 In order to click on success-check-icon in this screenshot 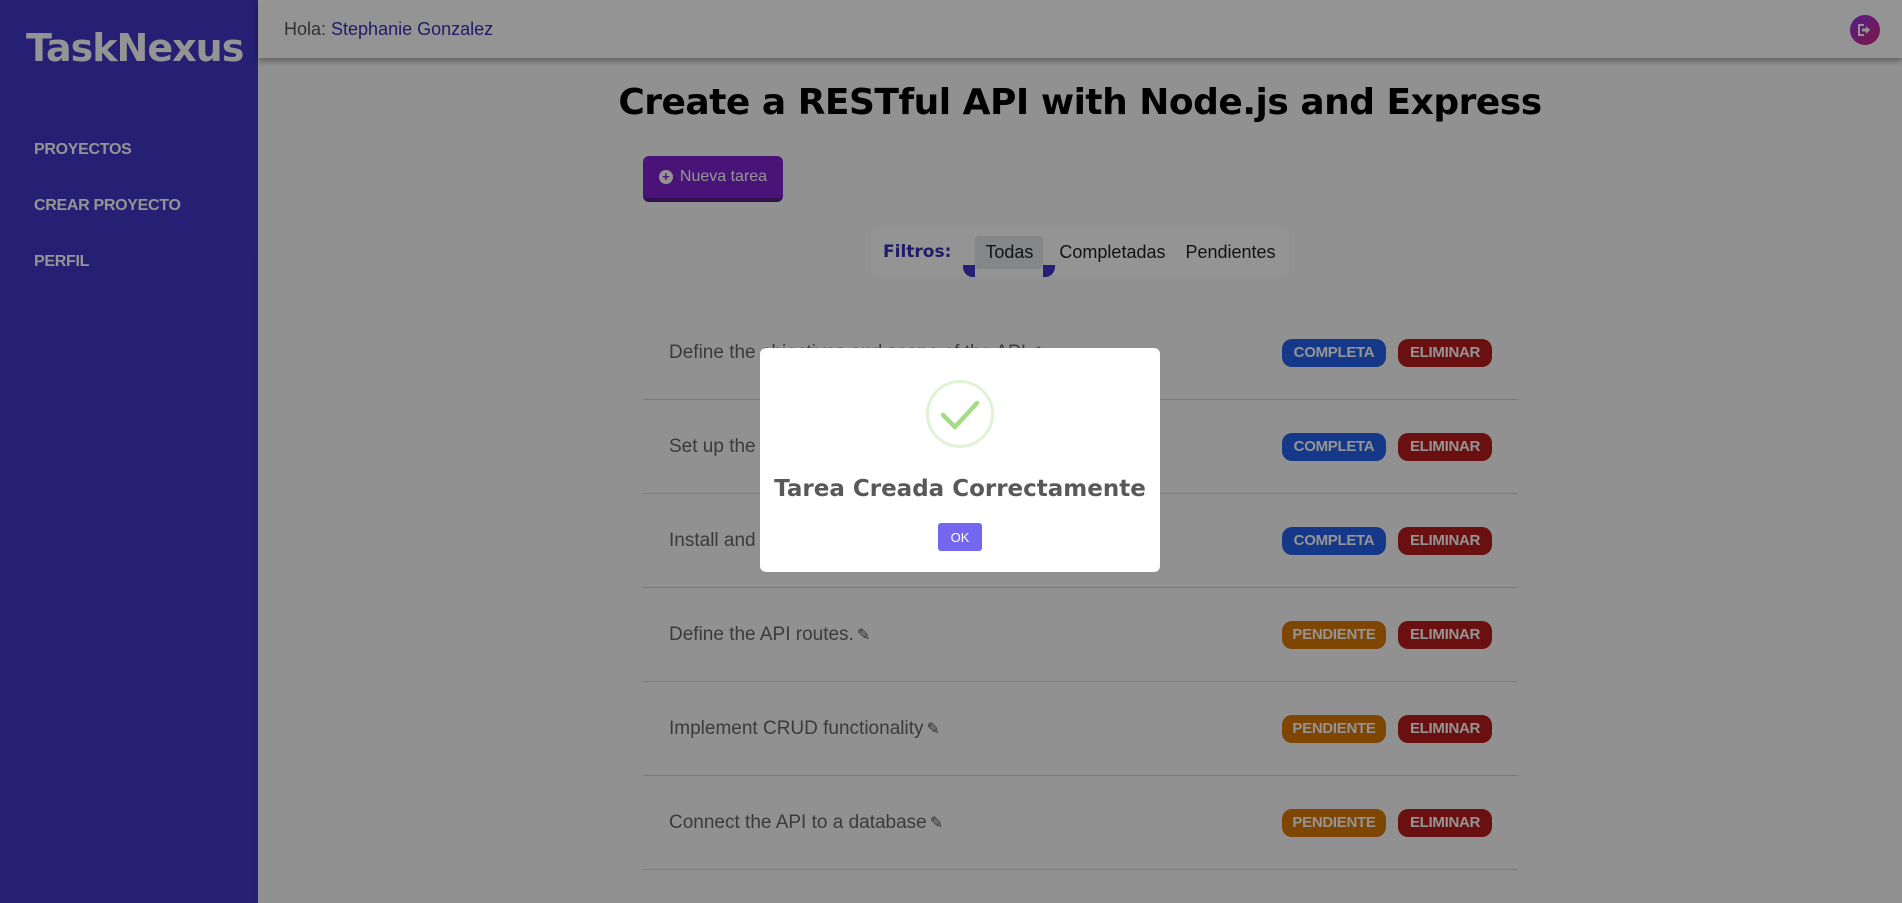, I will do `click(960, 414)`.